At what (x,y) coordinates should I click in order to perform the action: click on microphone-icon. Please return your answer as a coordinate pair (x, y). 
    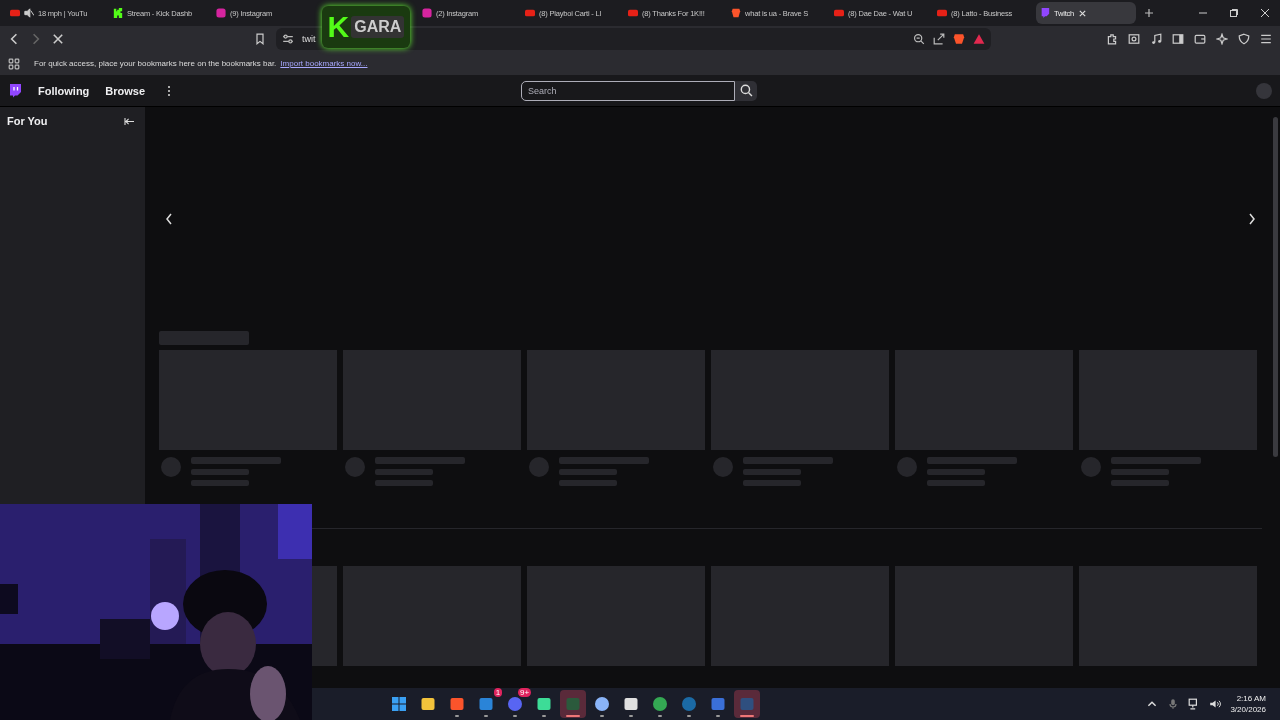
    Looking at the image, I should click on (1173, 704).